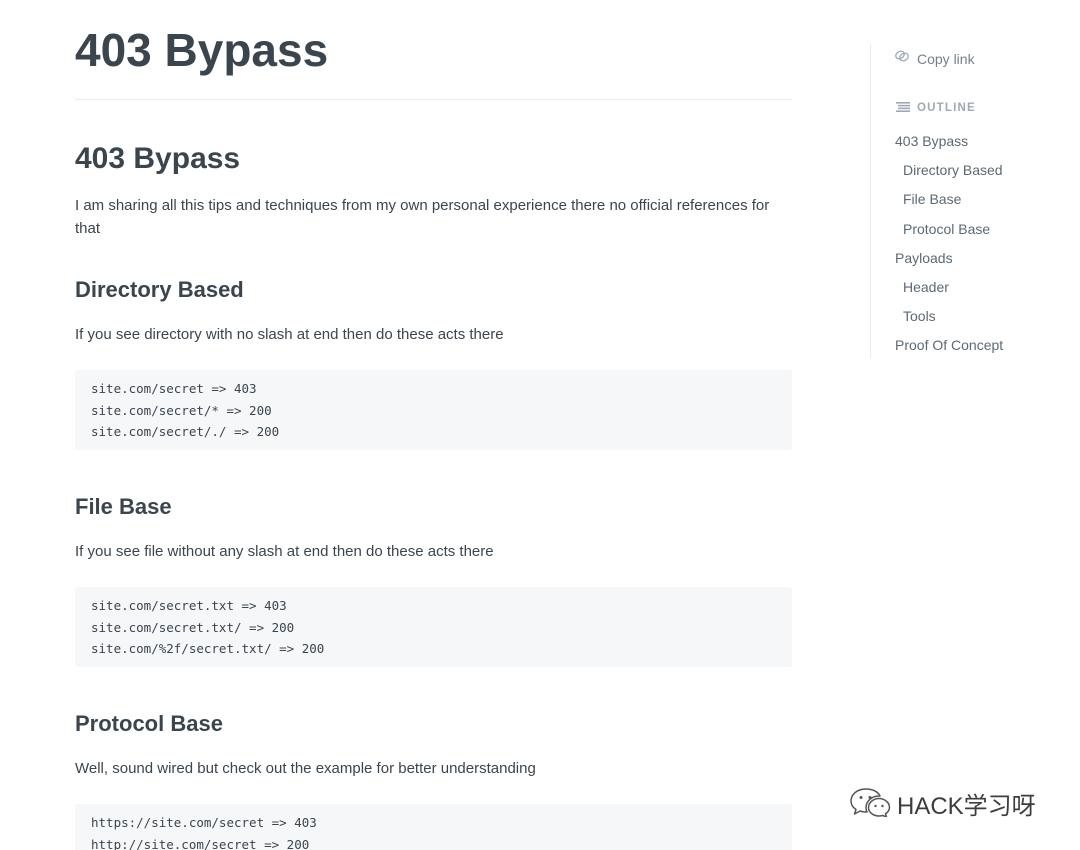 The height and width of the screenshot is (850, 1080). Describe the element at coordinates (189, 605) in the screenshot. I see `code-line: site.com/secret.txt => 403` at that location.